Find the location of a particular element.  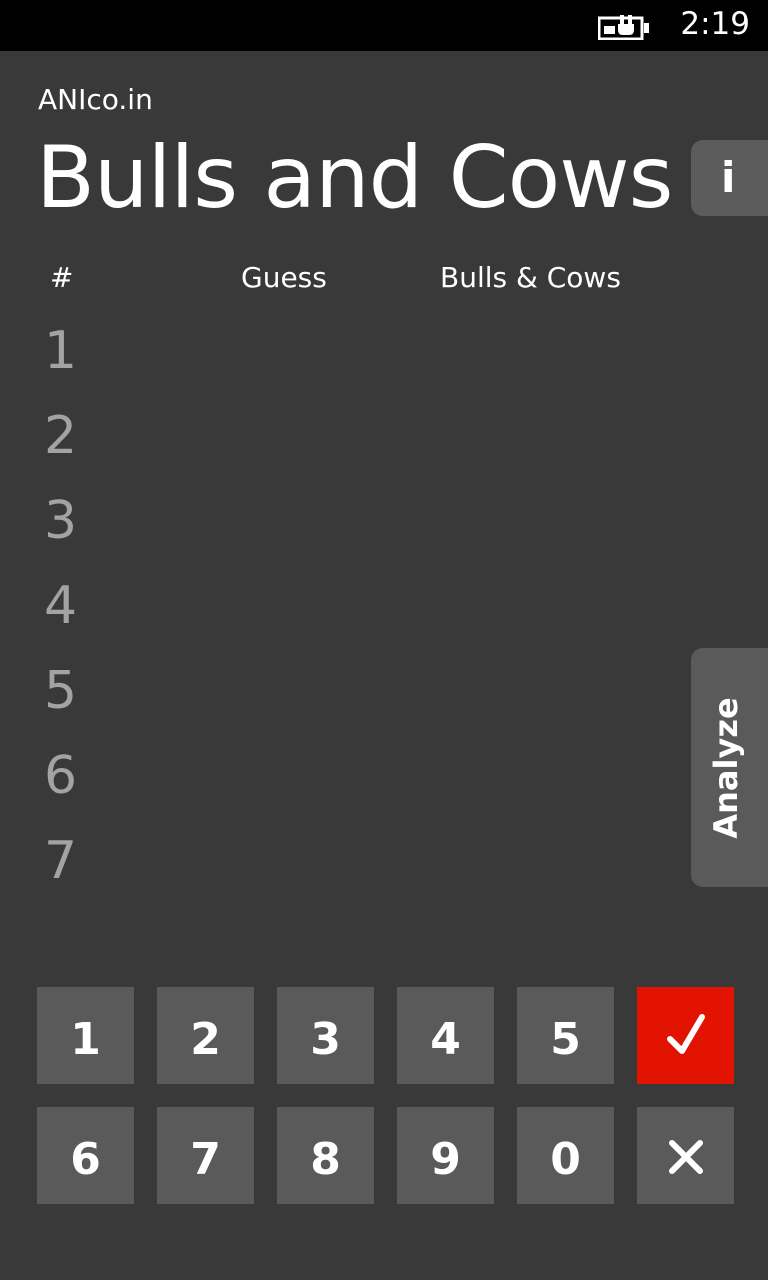

clear-button is located at coordinates (685, 1155).